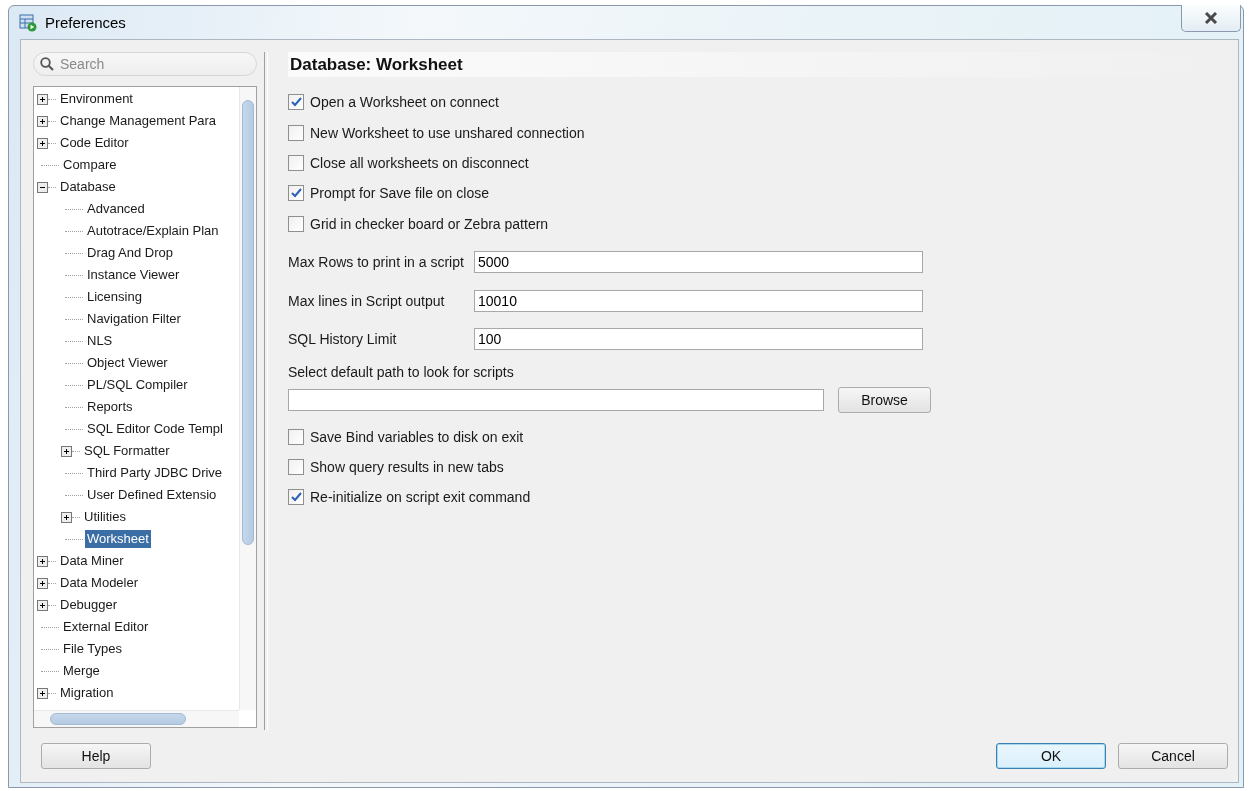 The width and height of the screenshot is (1249, 791). I want to click on checkbox-label: Re-initialize on script exit command, so click(420, 497).